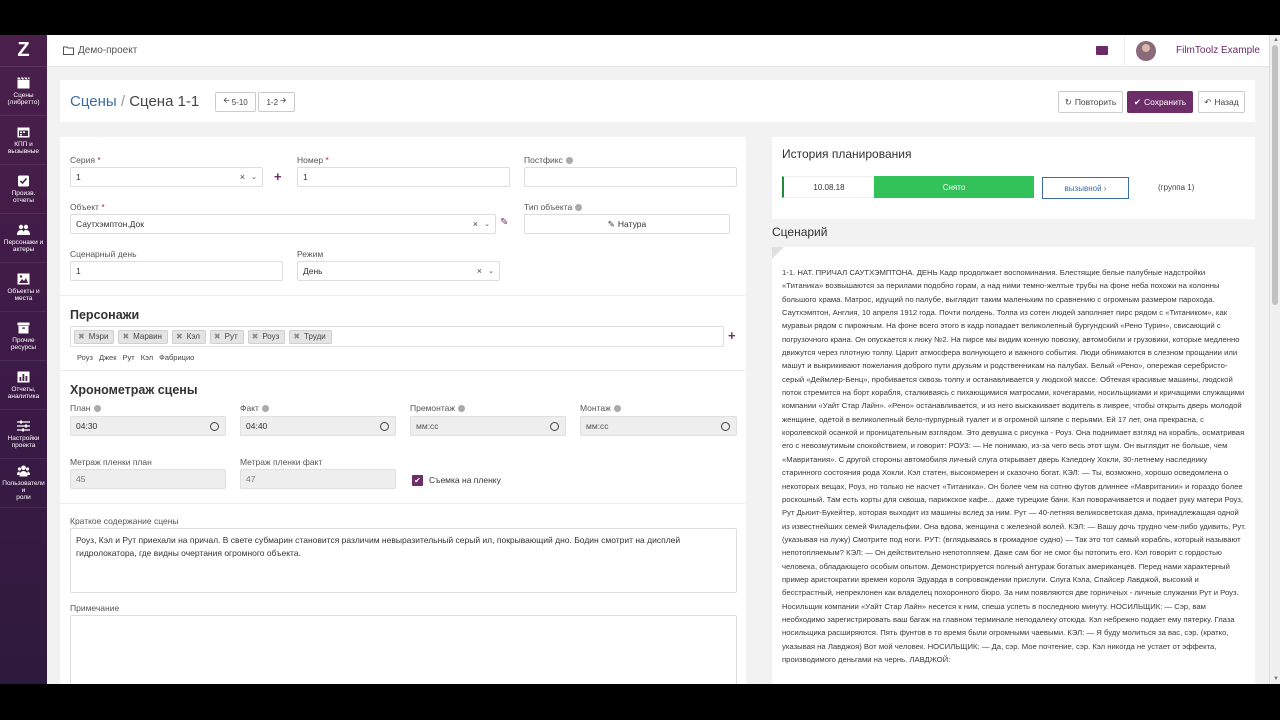 This screenshot has height=720, width=1280. I want to click on arrow-left-icon: 🡨, so click(226, 100).